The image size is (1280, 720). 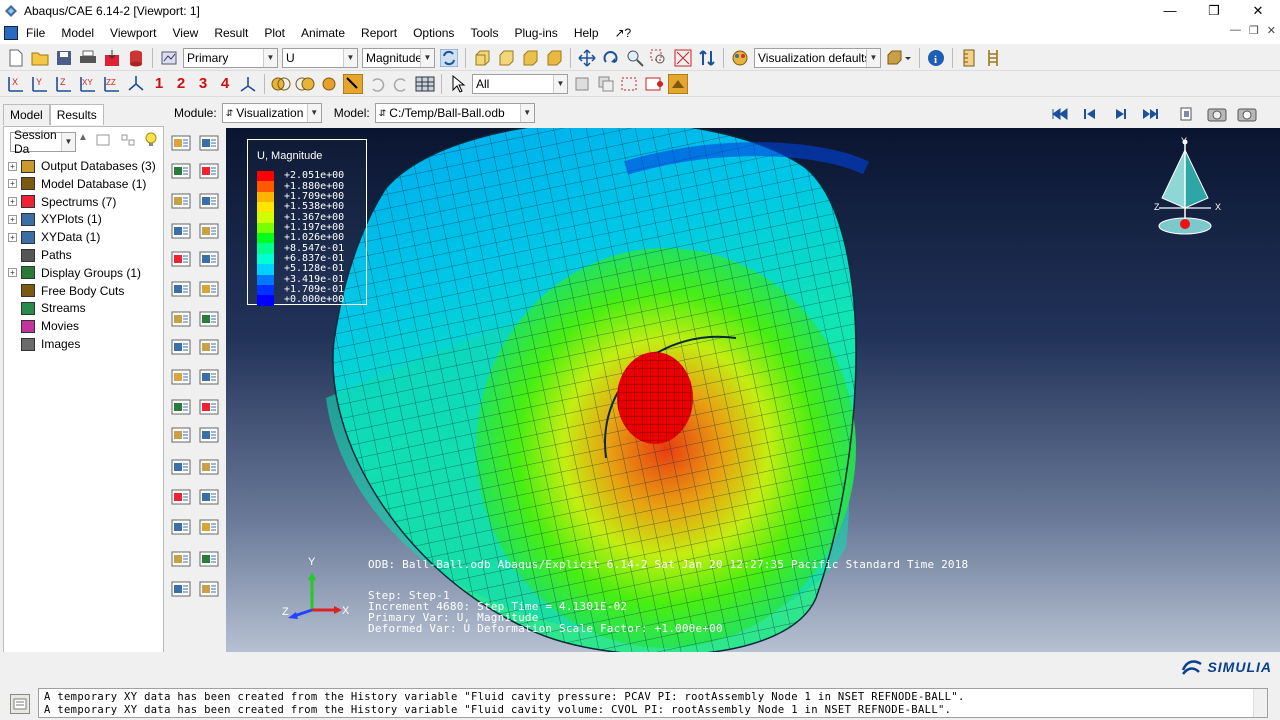 What do you see at coordinates (482, 58) in the screenshot?
I see `view-front-icon` at bounding box center [482, 58].